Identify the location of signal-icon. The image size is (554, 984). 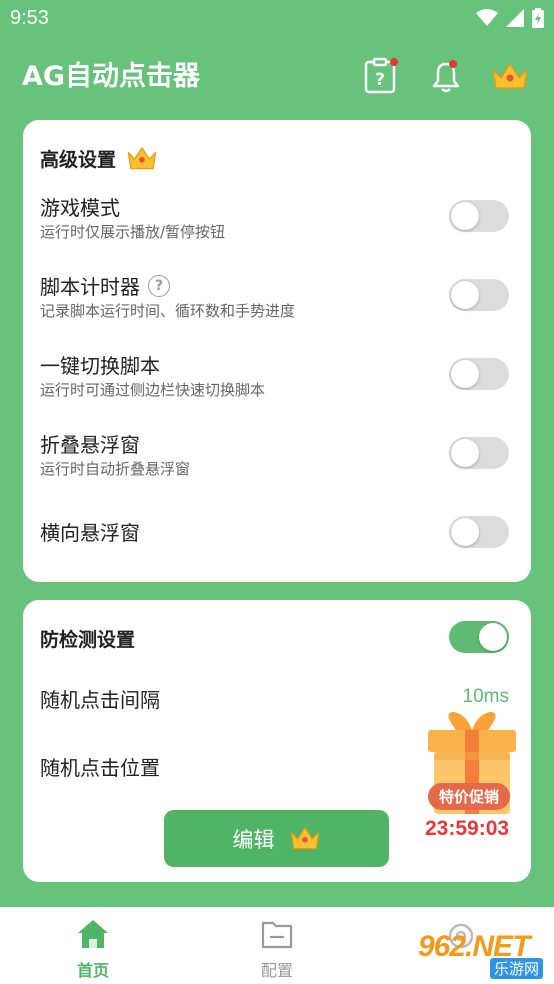
(515, 18).